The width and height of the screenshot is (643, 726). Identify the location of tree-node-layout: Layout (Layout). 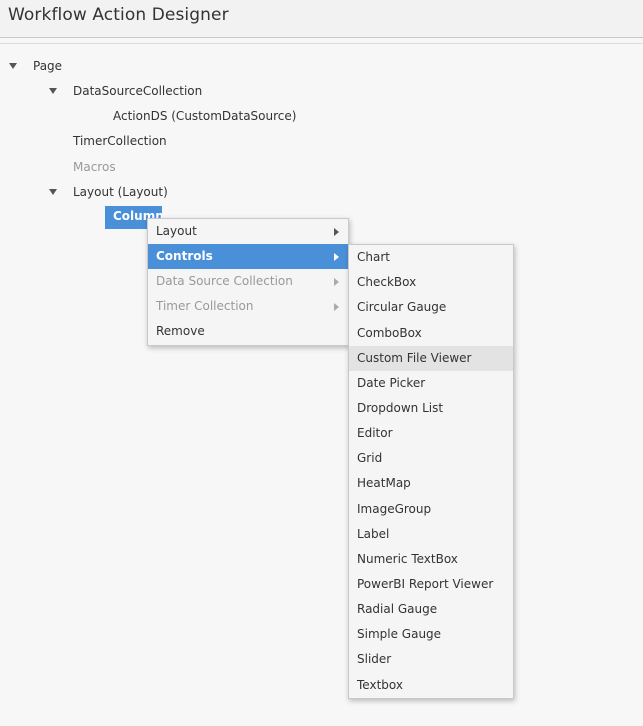
(120, 192).